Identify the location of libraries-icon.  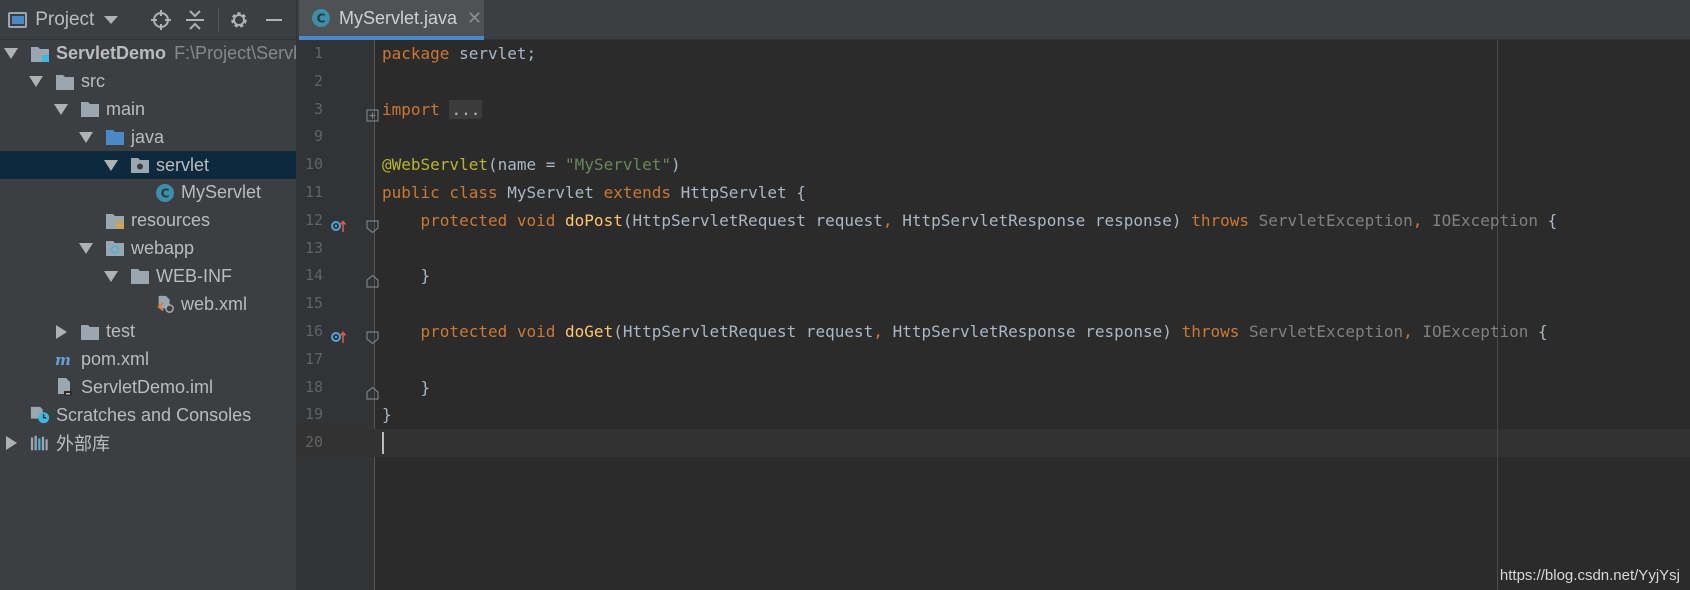
(40, 443).